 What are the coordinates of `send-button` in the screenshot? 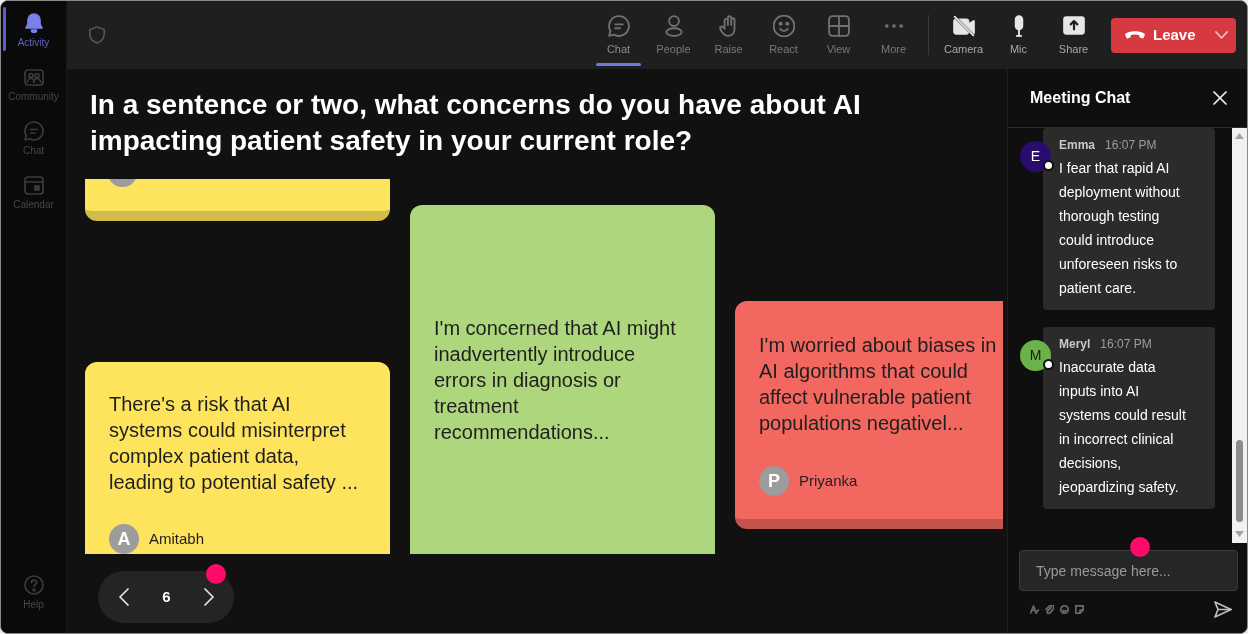 It's located at (1223, 609).